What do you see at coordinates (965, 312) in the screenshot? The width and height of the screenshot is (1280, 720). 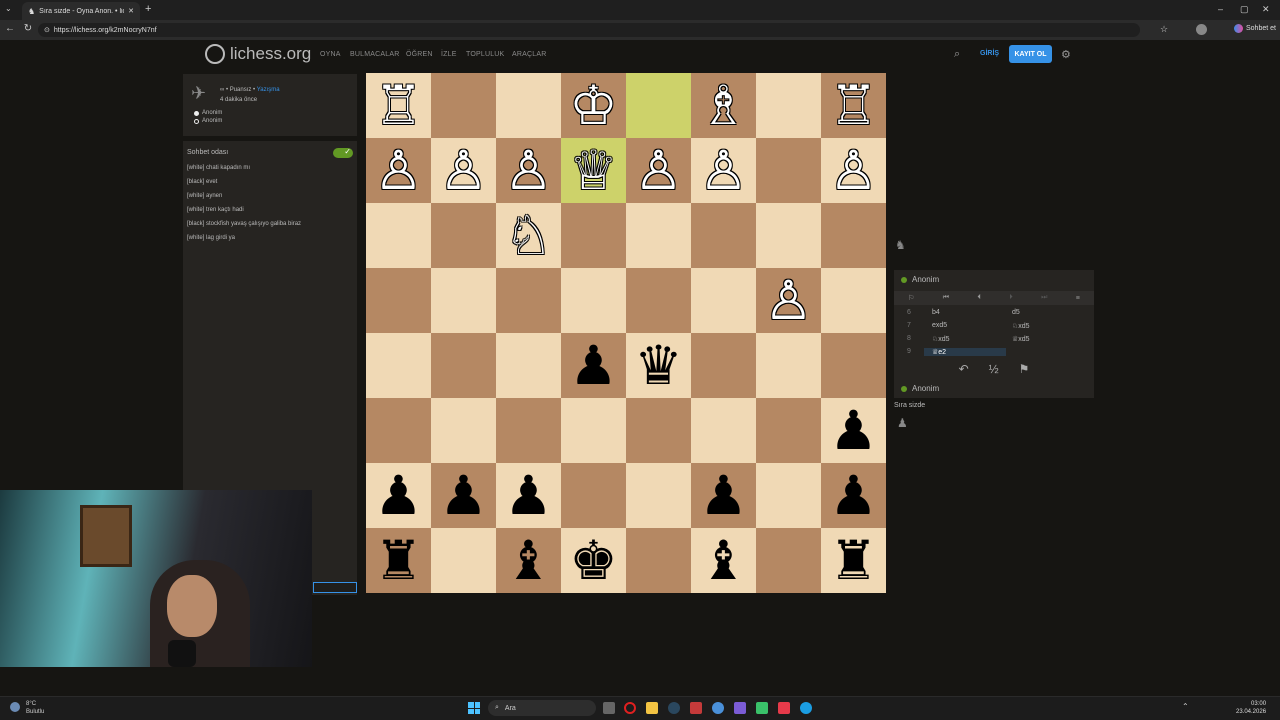 I see `white-move: b4` at bounding box center [965, 312].